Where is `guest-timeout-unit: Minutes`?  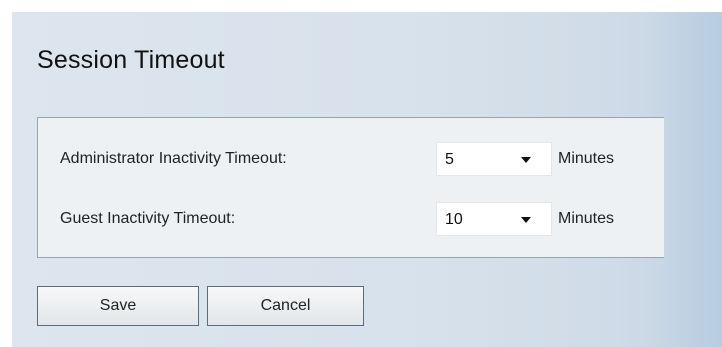 guest-timeout-unit: Minutes is located at coordinates (586, 218).